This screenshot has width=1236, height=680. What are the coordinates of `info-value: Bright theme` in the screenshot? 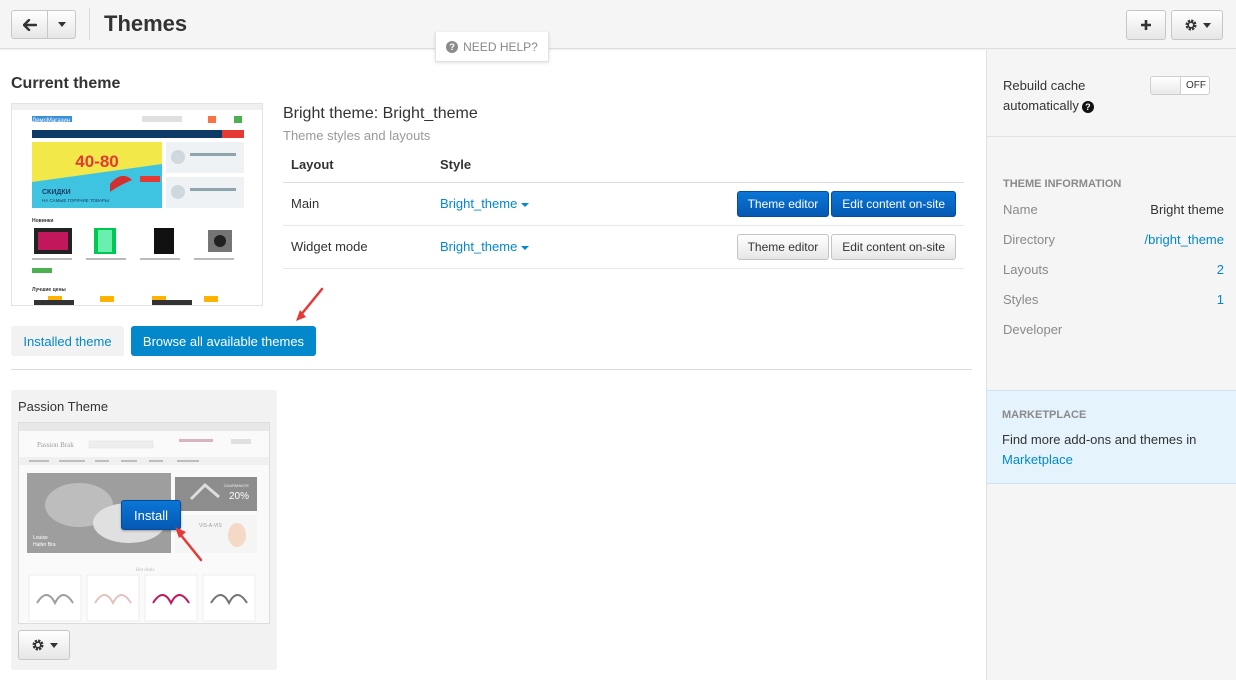 It's located at (1187, 209).